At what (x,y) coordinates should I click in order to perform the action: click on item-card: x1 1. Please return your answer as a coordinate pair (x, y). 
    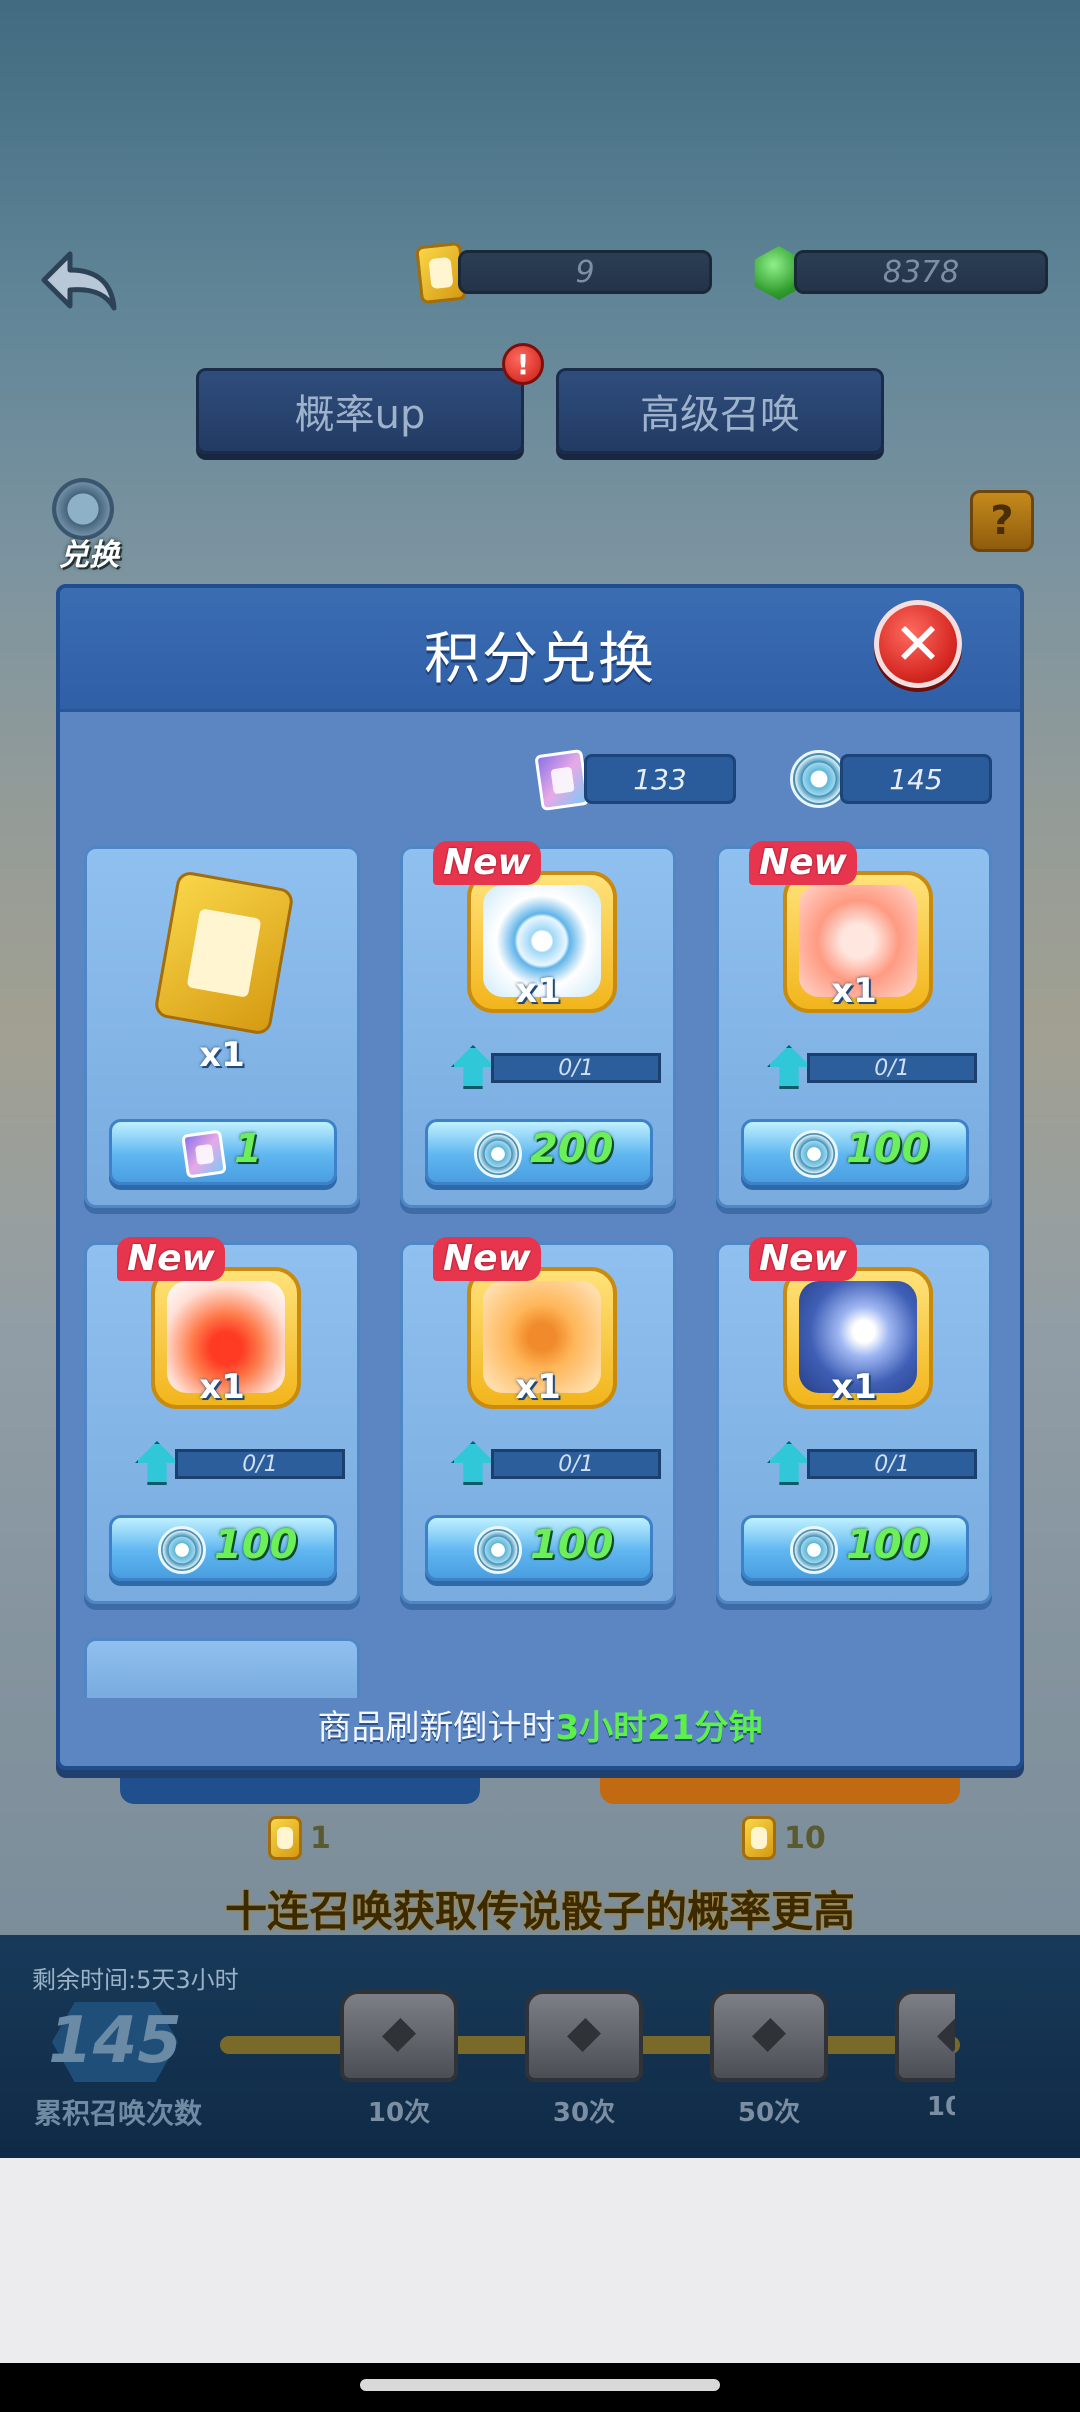
    Looking at the image, I should click on (222, 1027).